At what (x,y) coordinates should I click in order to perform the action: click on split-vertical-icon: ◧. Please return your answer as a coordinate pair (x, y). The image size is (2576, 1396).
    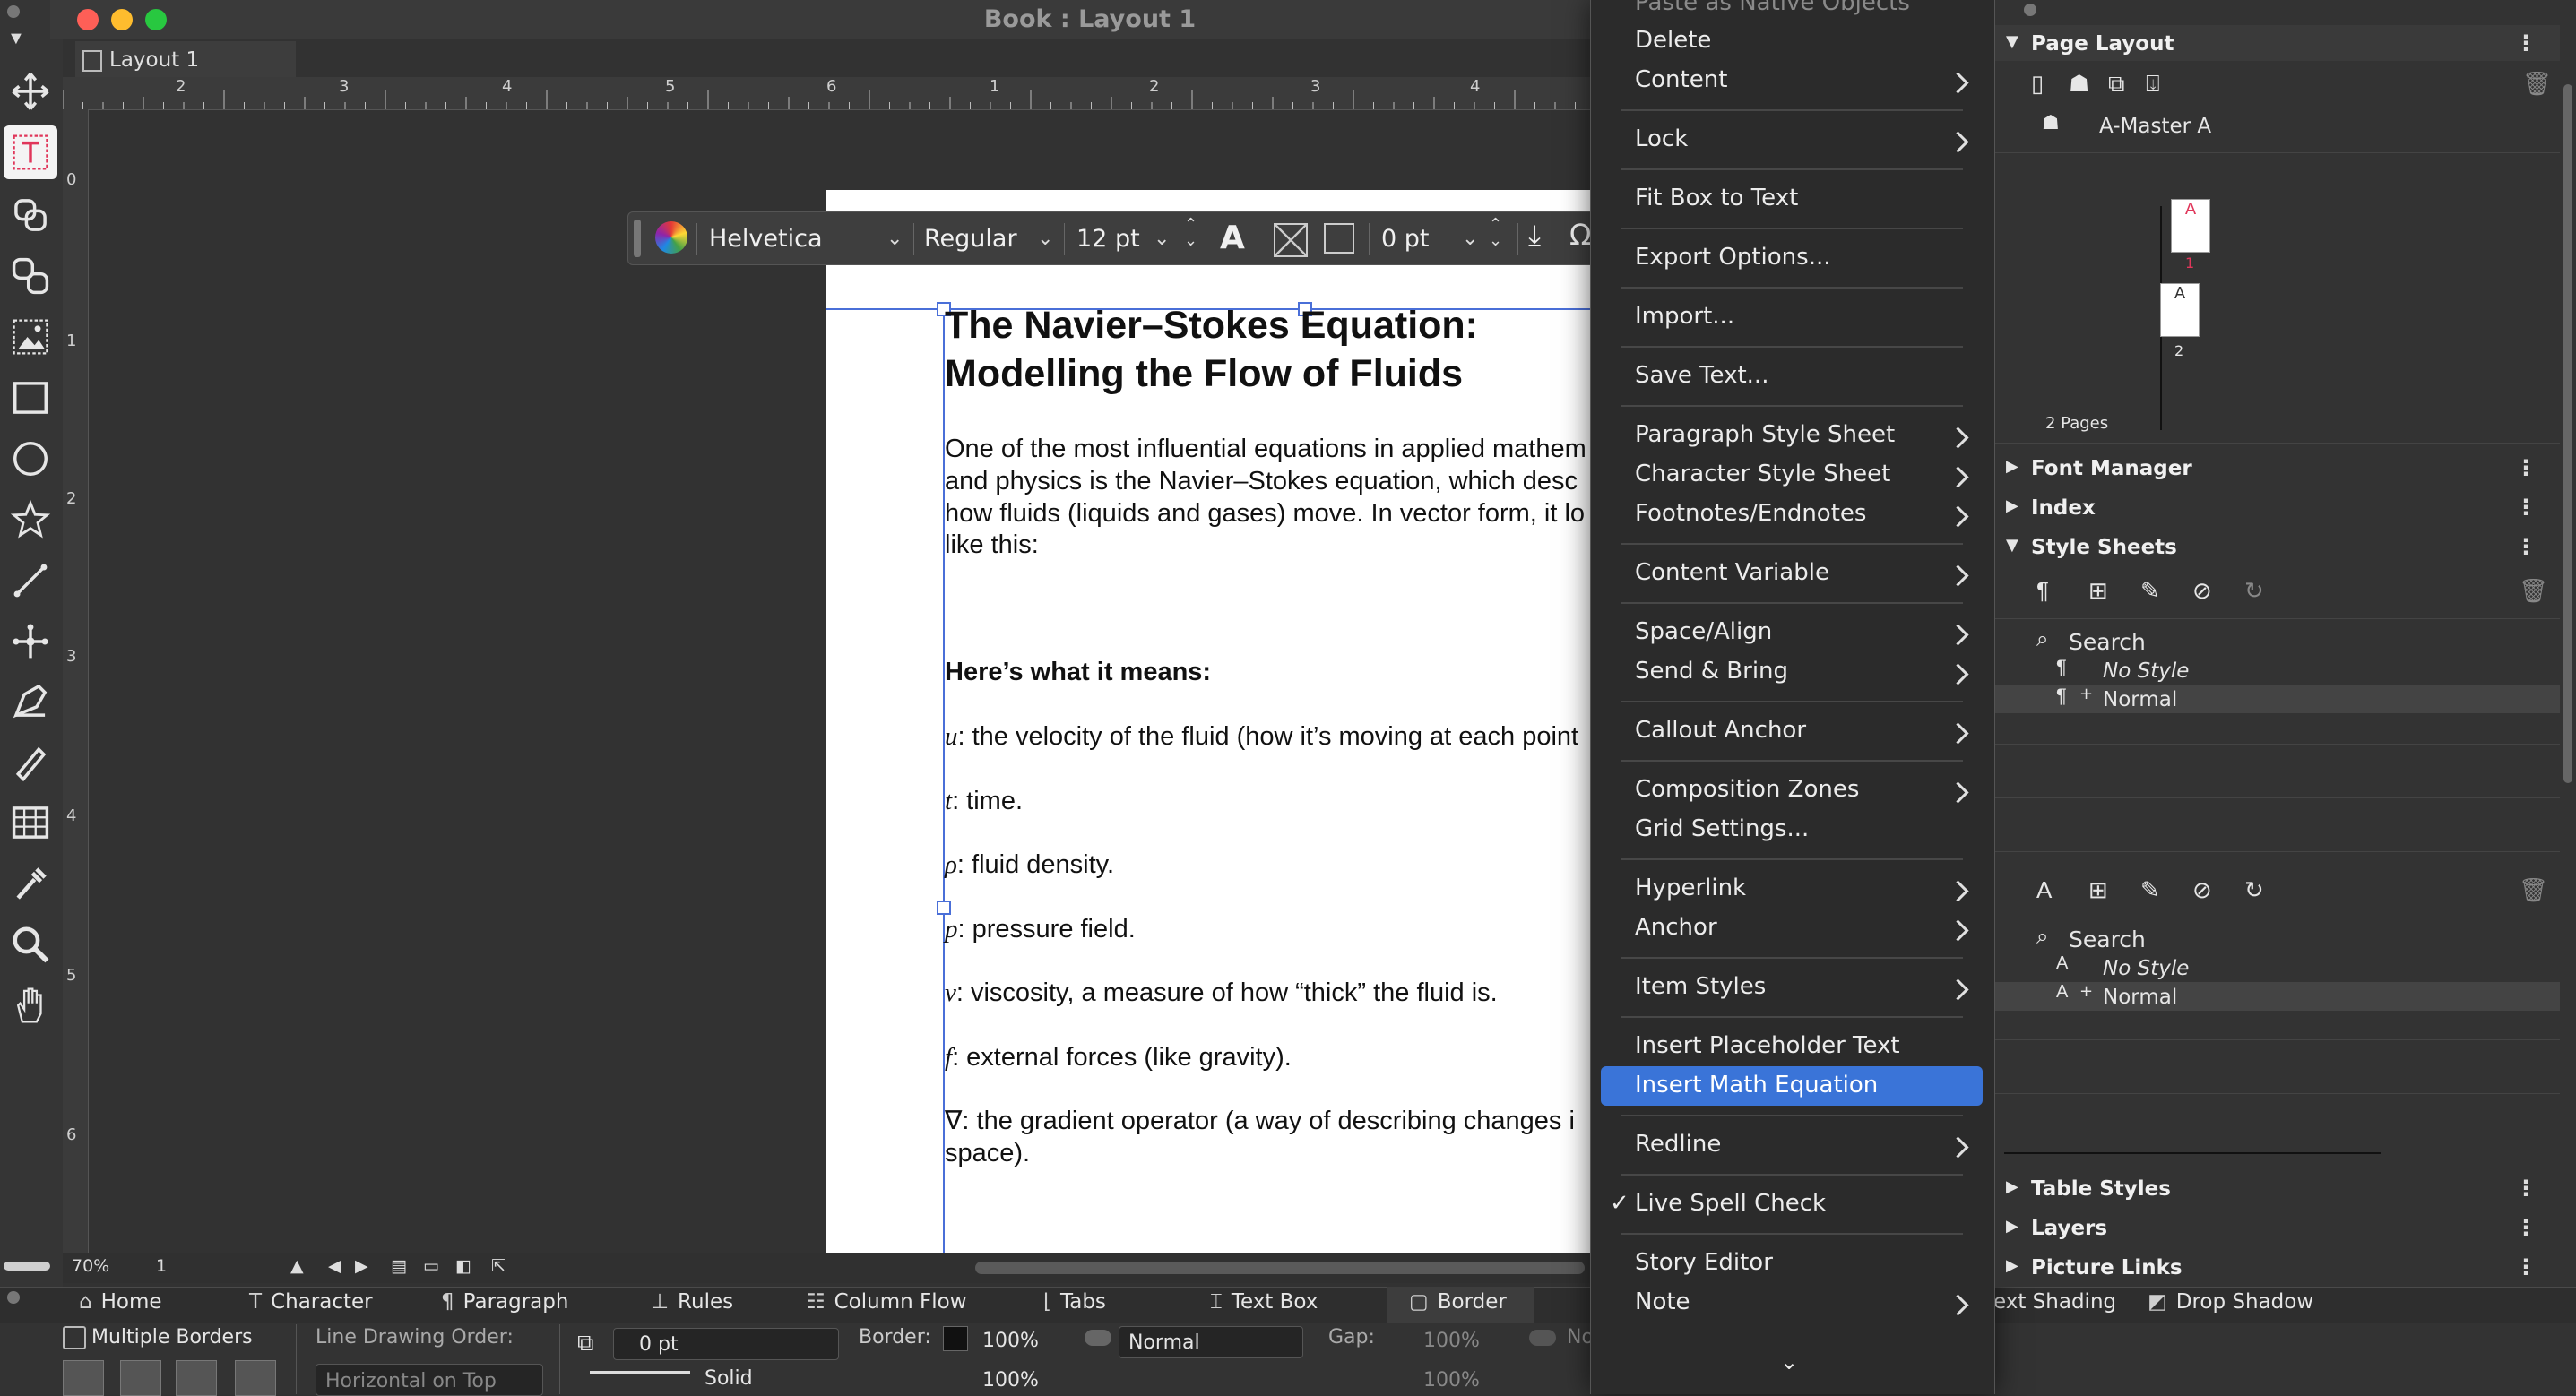
    Looking at the image, I should click on (463, 1266).